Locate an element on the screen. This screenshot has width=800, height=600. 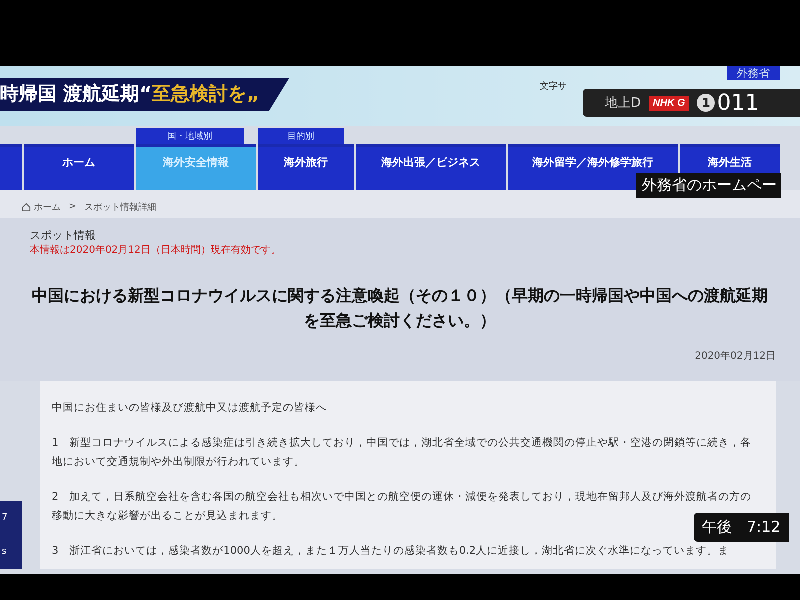
nav-tab: 海外出張／ビジネス is located at coordinates (431, 167).